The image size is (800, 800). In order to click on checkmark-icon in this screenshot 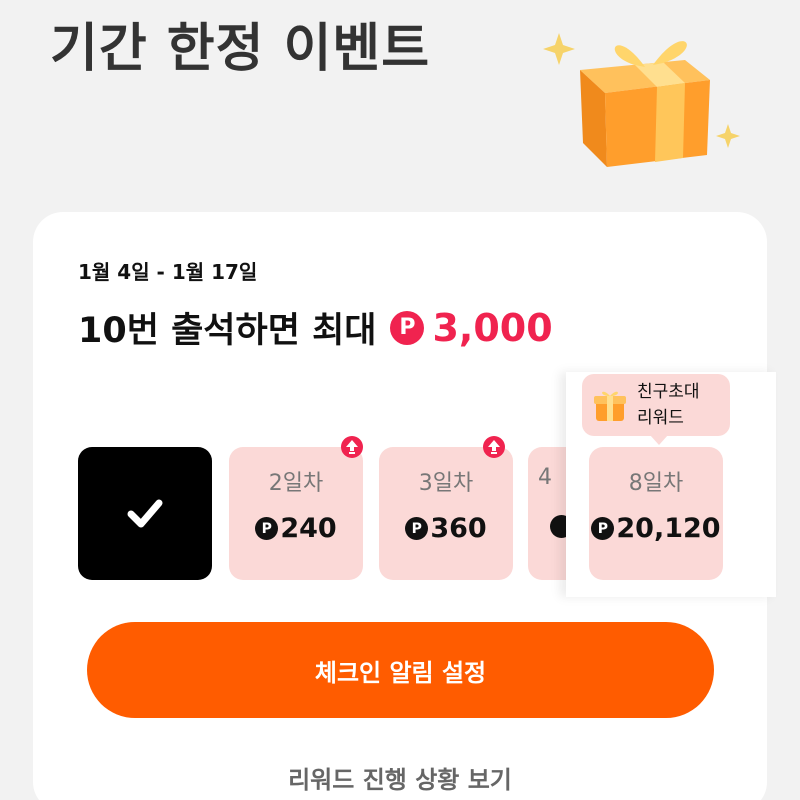, I will do `click(145, 513)`.